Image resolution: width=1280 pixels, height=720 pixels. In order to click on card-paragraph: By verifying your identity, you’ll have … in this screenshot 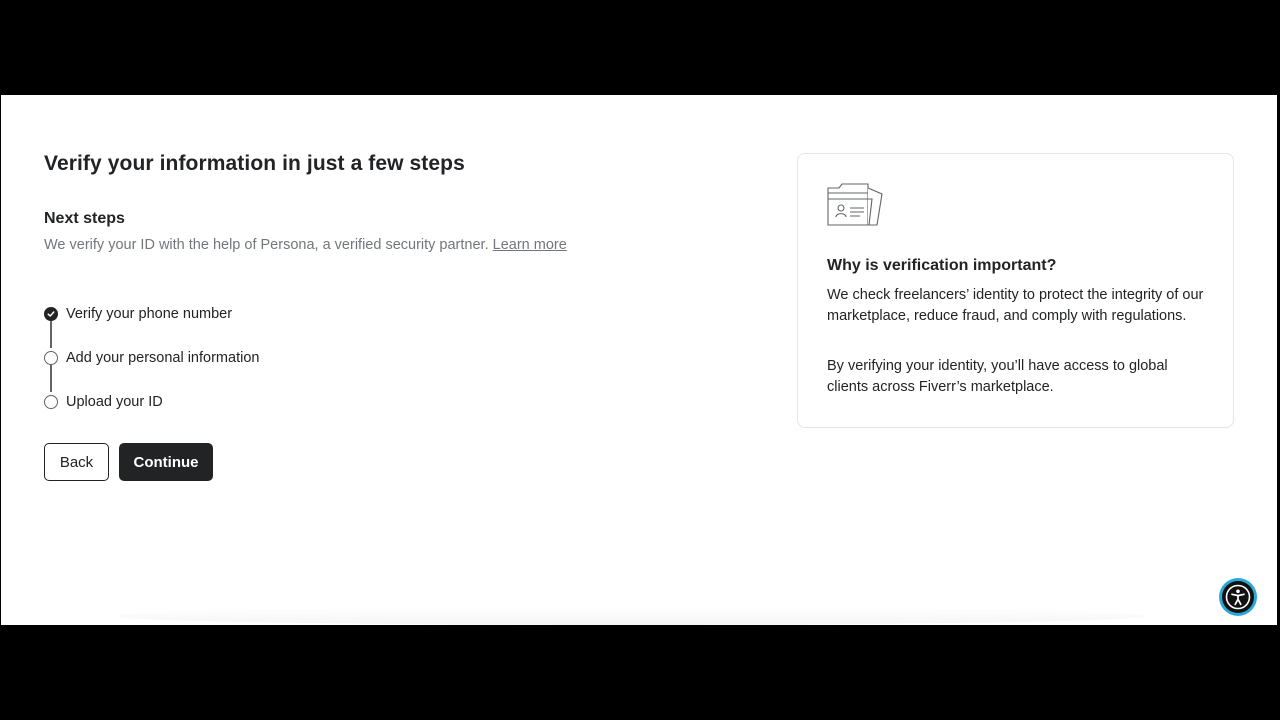, I will do `click(997, 376)`.